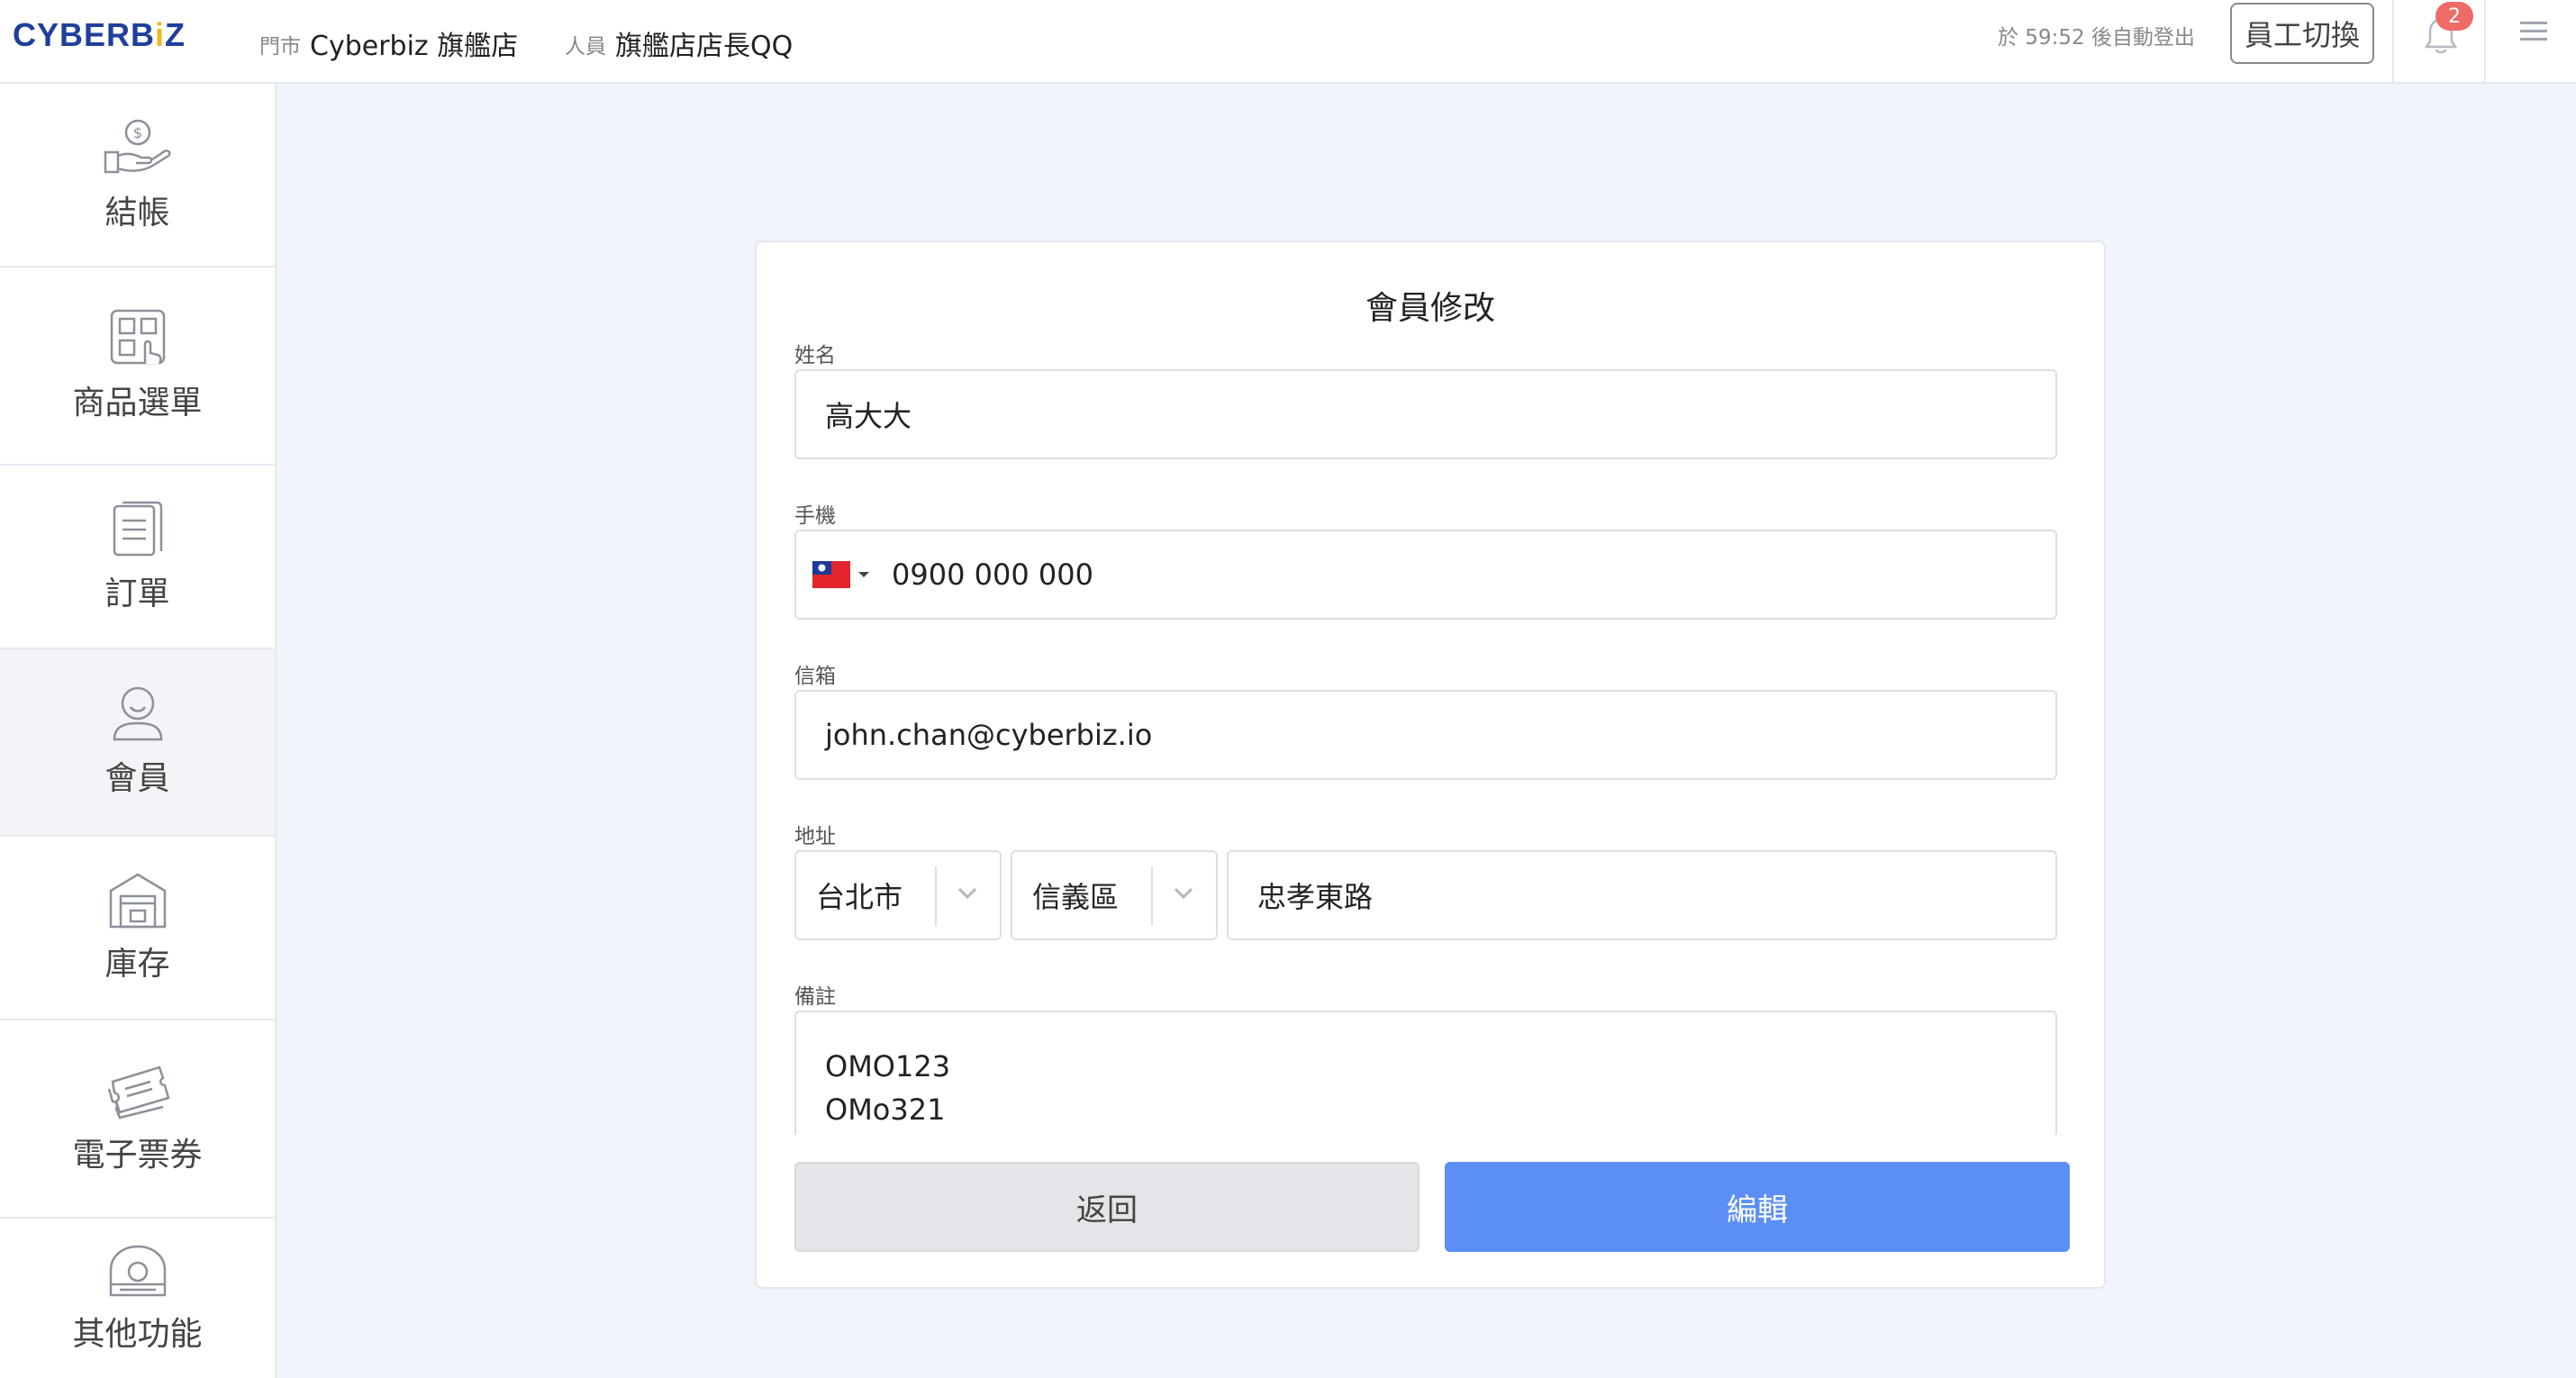 Image resolution: width=2576 pixels, height=1378 pixels. Describe the element at coordinates (137, 175) in the screenshot. I see `sidebar-item-checkout: $ 結帳` at that location.